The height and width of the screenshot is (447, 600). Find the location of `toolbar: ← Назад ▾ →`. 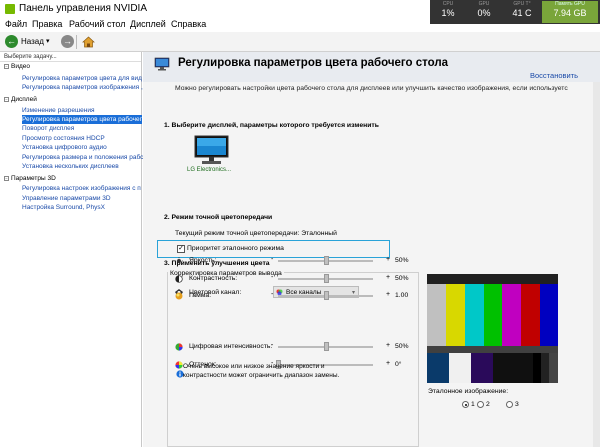

toolbar: ← Назад ▾ → is located at coordinates (300, 42).